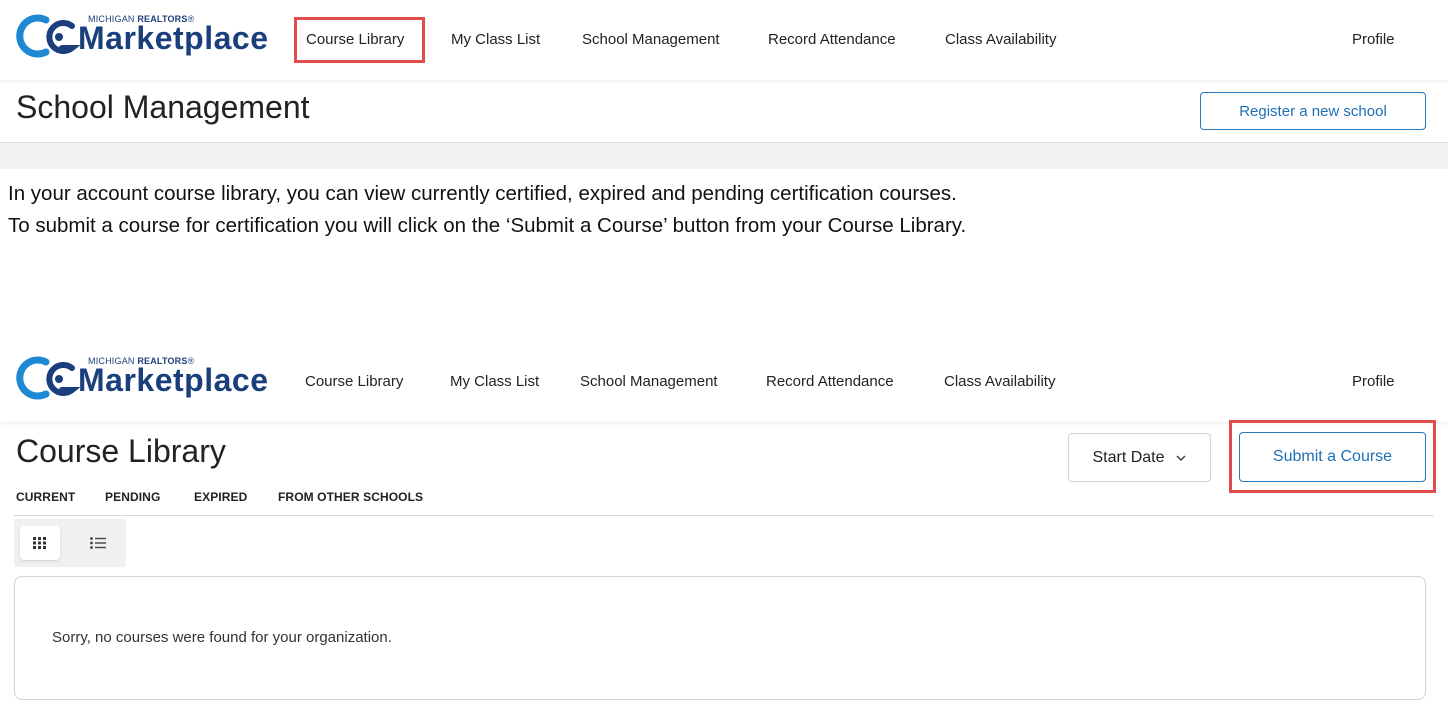 The width and height of the screenshot is (1448, 723). I want to click on list-view-button, so click(98, 543).